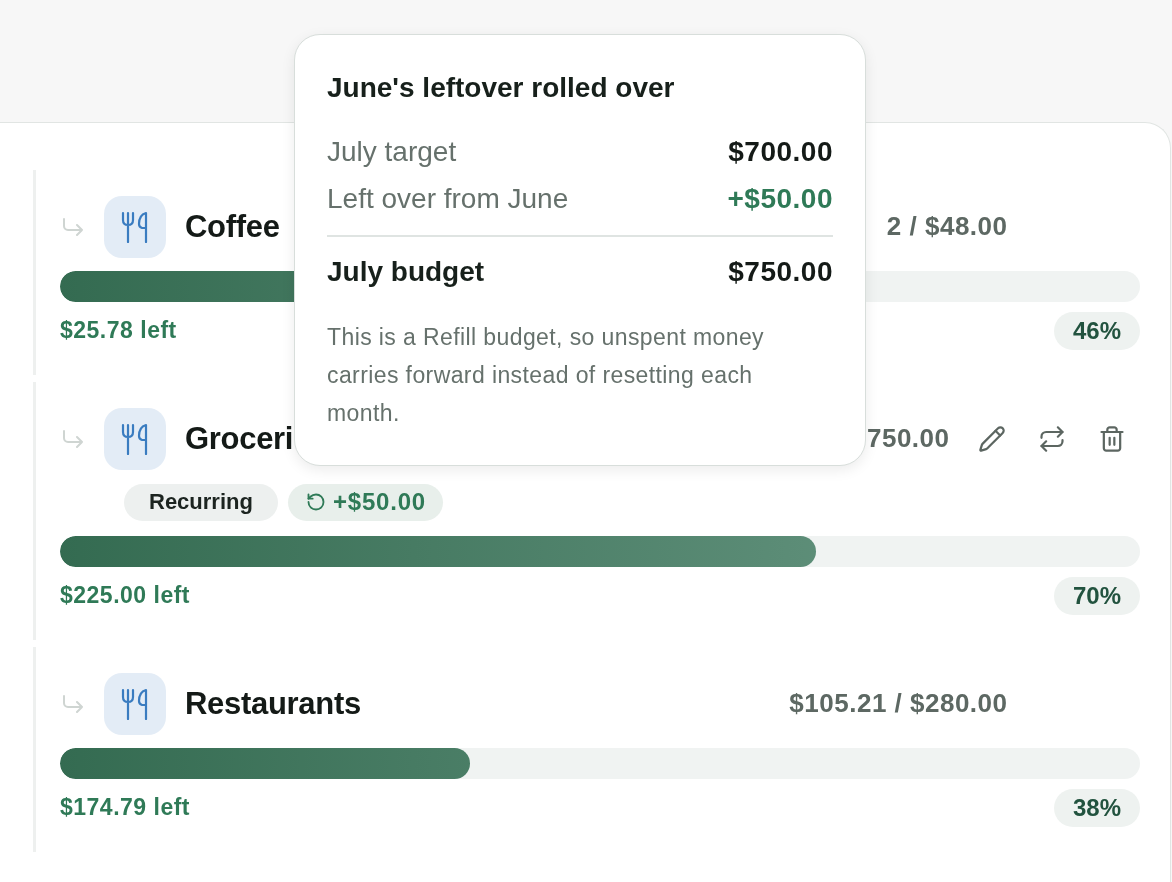 This screenshot has width=1172, height=882. Describe the element at coordinates (780, 271) in the screenshot. I see `breakdown-value: $750.00` at that location.